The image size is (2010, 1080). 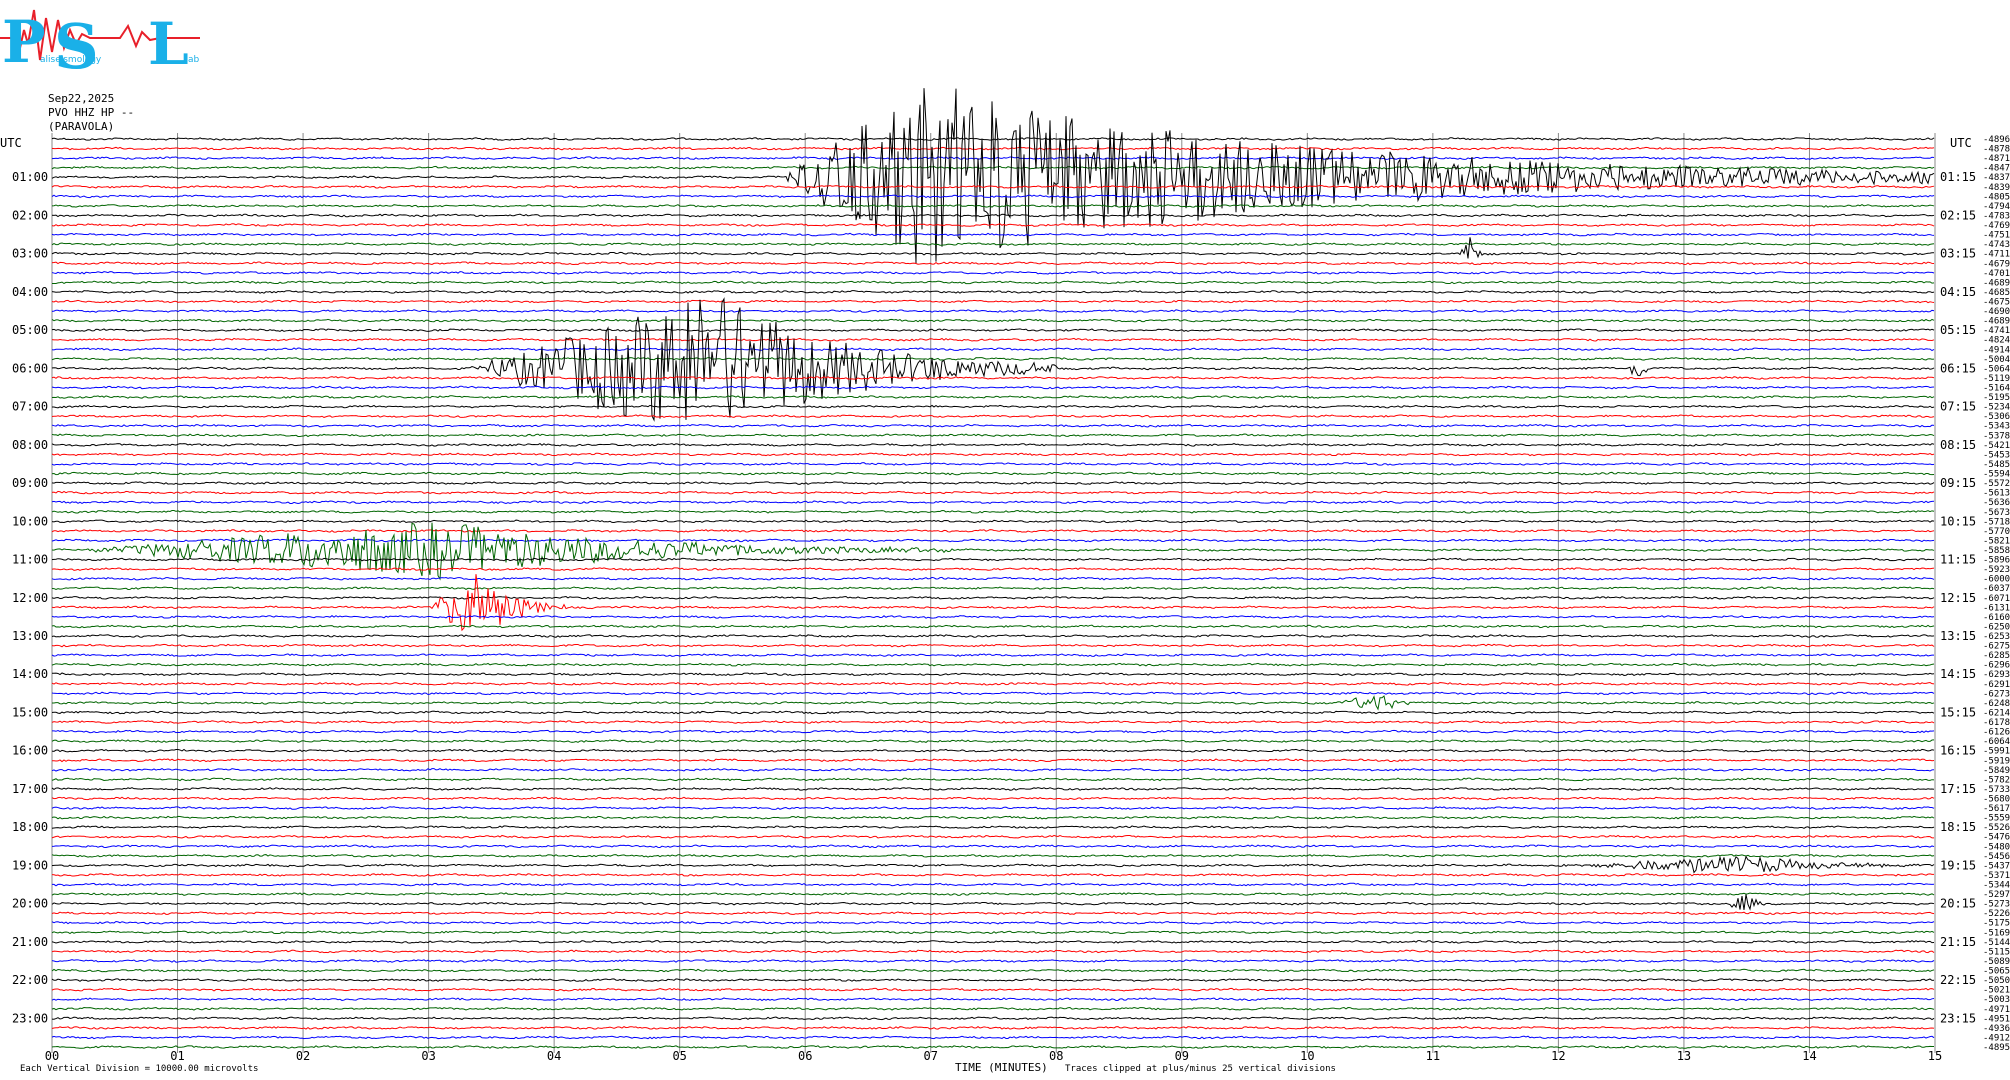 What do you see at coordinates (1958, 560) in the screenshot?
I see `right-hour-label: 11:15` at bounding box center [1958, 560].